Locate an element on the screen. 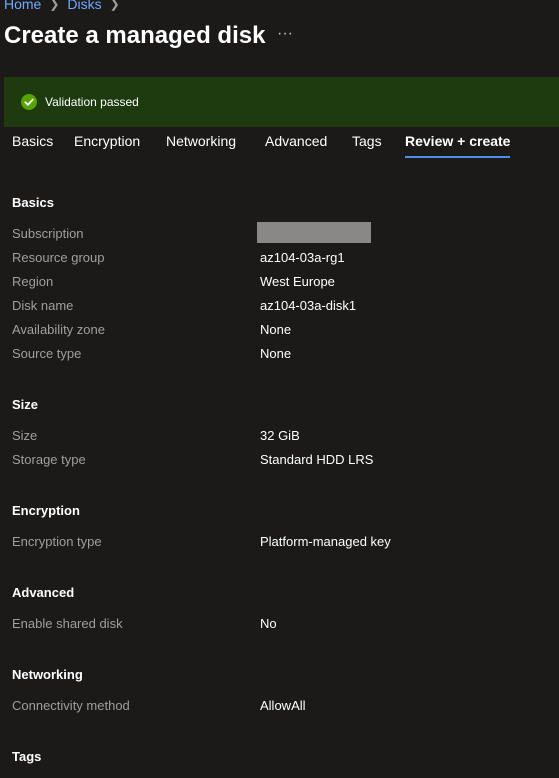 Image resolution: width=559 pixels, height=778 pixels. validation-message: Validation passed is located at coordinates (92, 102).